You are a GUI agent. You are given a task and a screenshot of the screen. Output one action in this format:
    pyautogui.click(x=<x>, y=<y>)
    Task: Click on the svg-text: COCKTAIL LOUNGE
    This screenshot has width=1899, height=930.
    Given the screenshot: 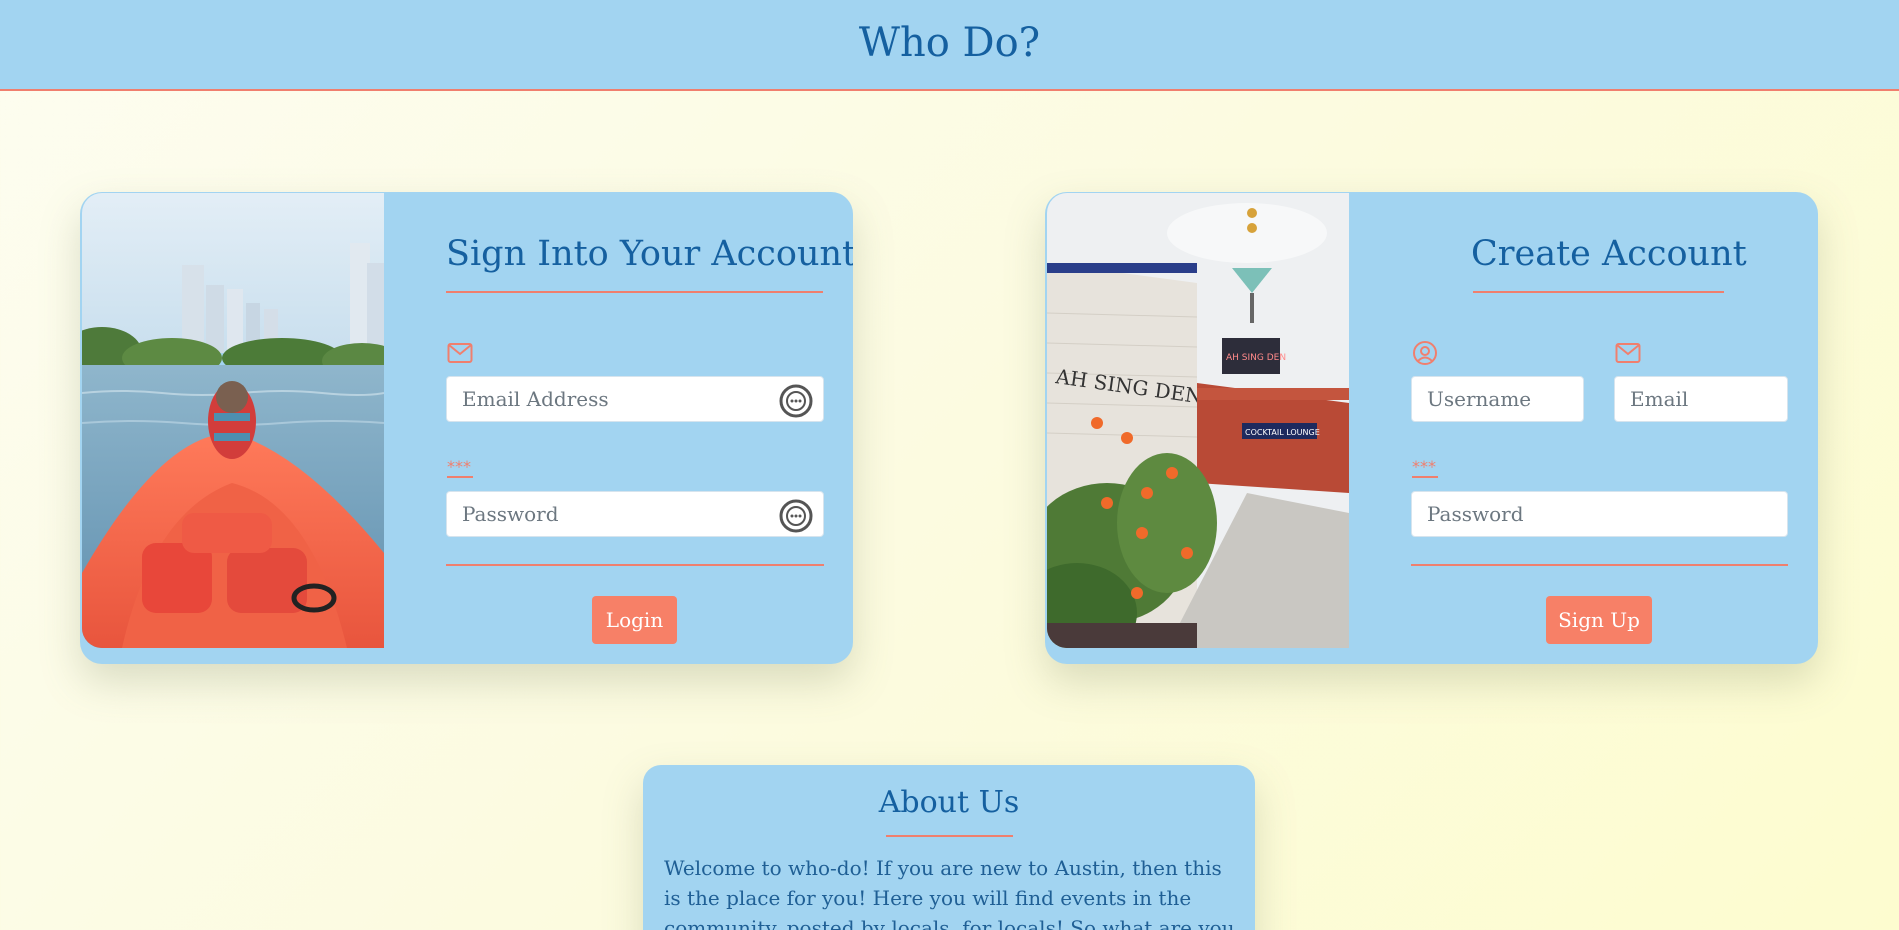 What is the action you would take?
    pyautogui.click(x=1282, y=432)
    